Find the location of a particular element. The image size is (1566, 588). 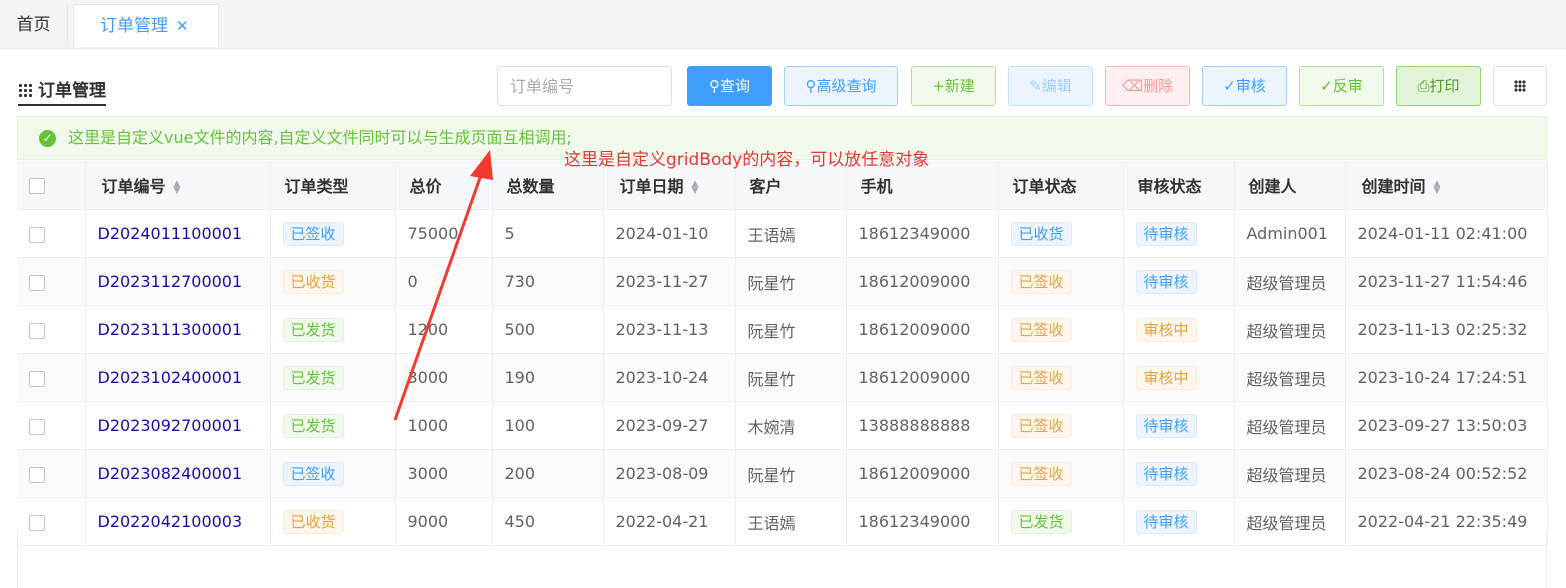

advanced-query-button: ⚲高级查询 is located at coordinates (841, 86).